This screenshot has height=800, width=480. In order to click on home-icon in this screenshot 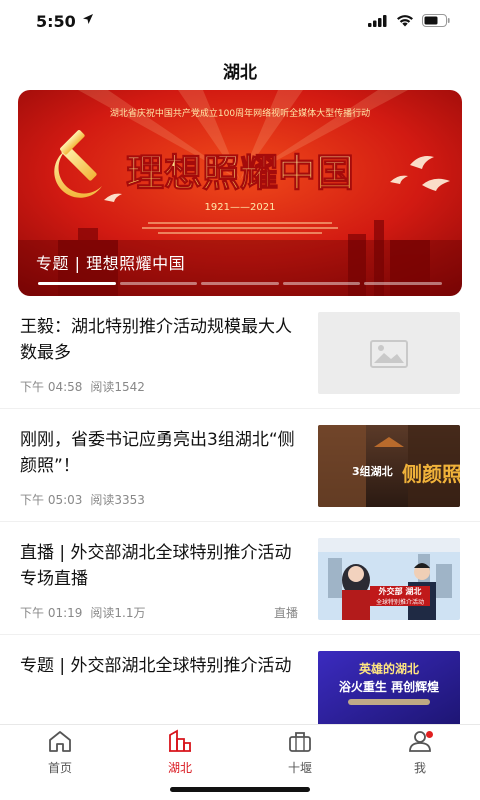, I will do `click(60, 741)`.